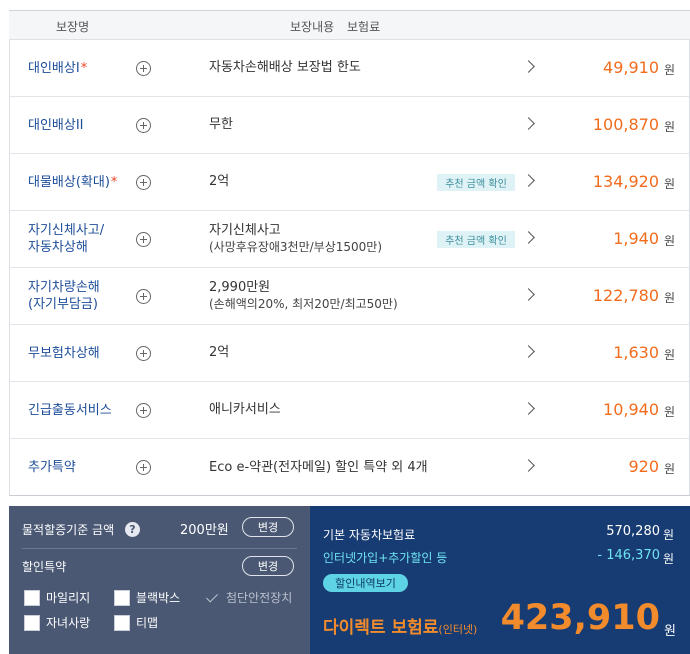 This screenshot has width=690, height=654. Describe the element at coordinates (114, 182) in the screenshot. I see `required-marker: *` at that location.